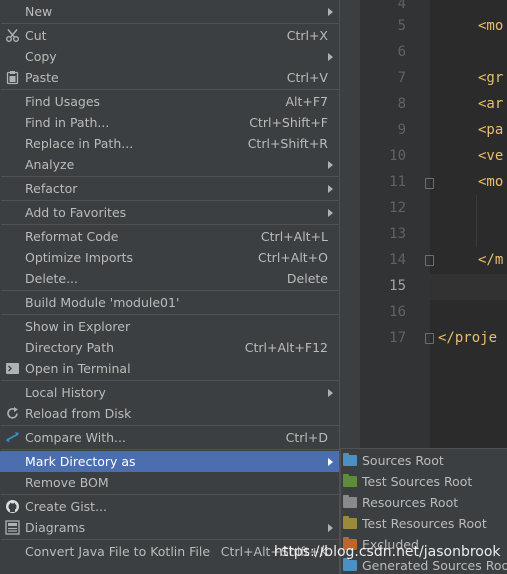 The width and height of the screenshot is (507, 574). I want to click on menu-item-label: Paste, so click(42, 77).